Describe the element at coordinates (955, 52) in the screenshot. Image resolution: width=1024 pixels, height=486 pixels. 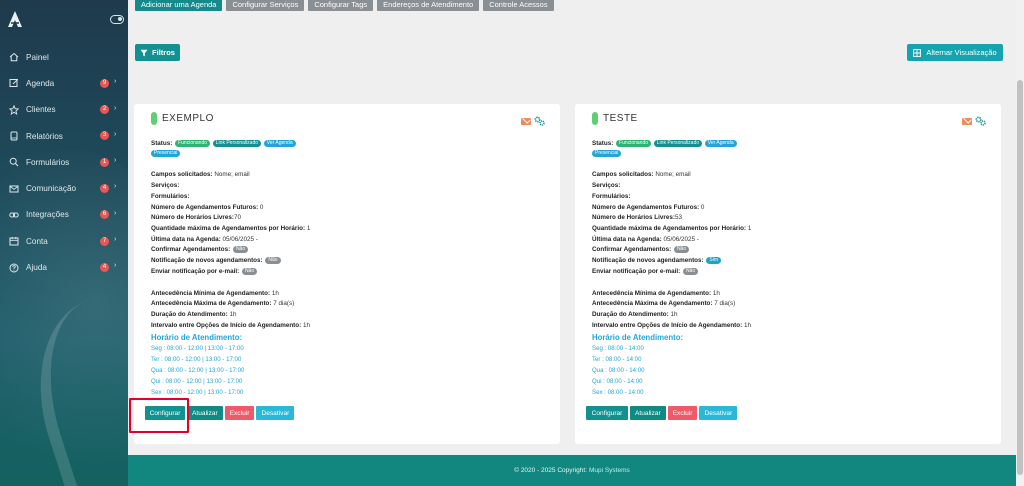
I see `toggle-view-button: Alternar Visualização` at that location.